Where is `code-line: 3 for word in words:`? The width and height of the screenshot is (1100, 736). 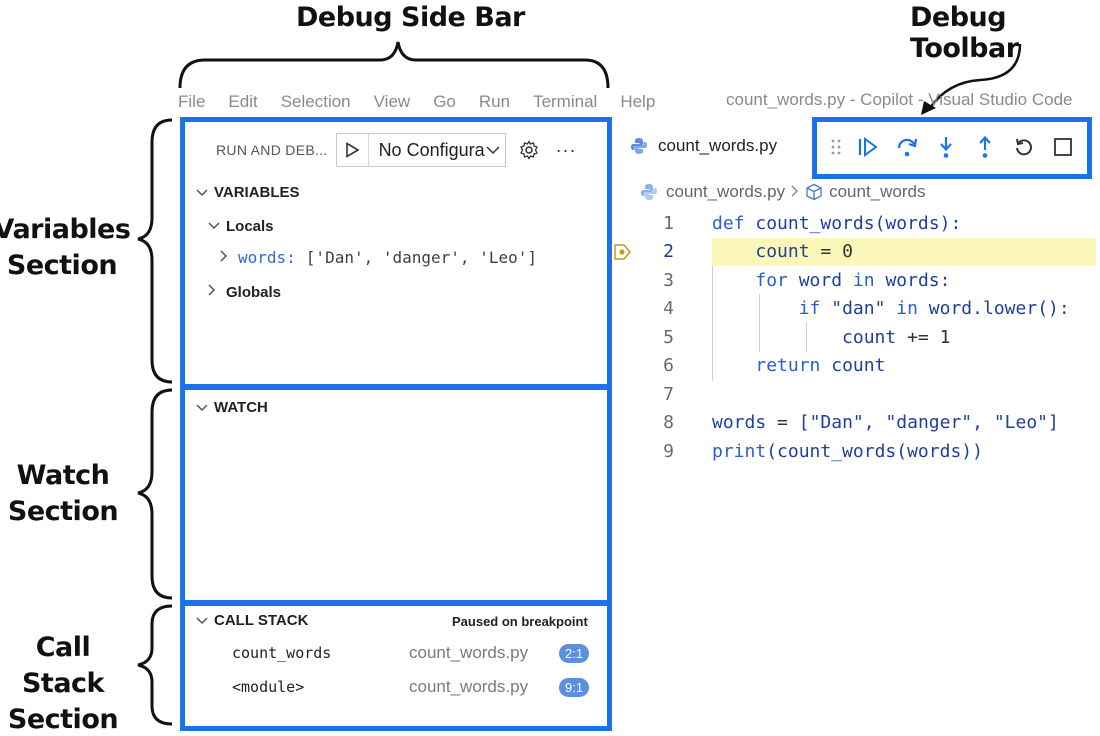
code-line: 3 for word in words: is located at coordinates (855, 280).